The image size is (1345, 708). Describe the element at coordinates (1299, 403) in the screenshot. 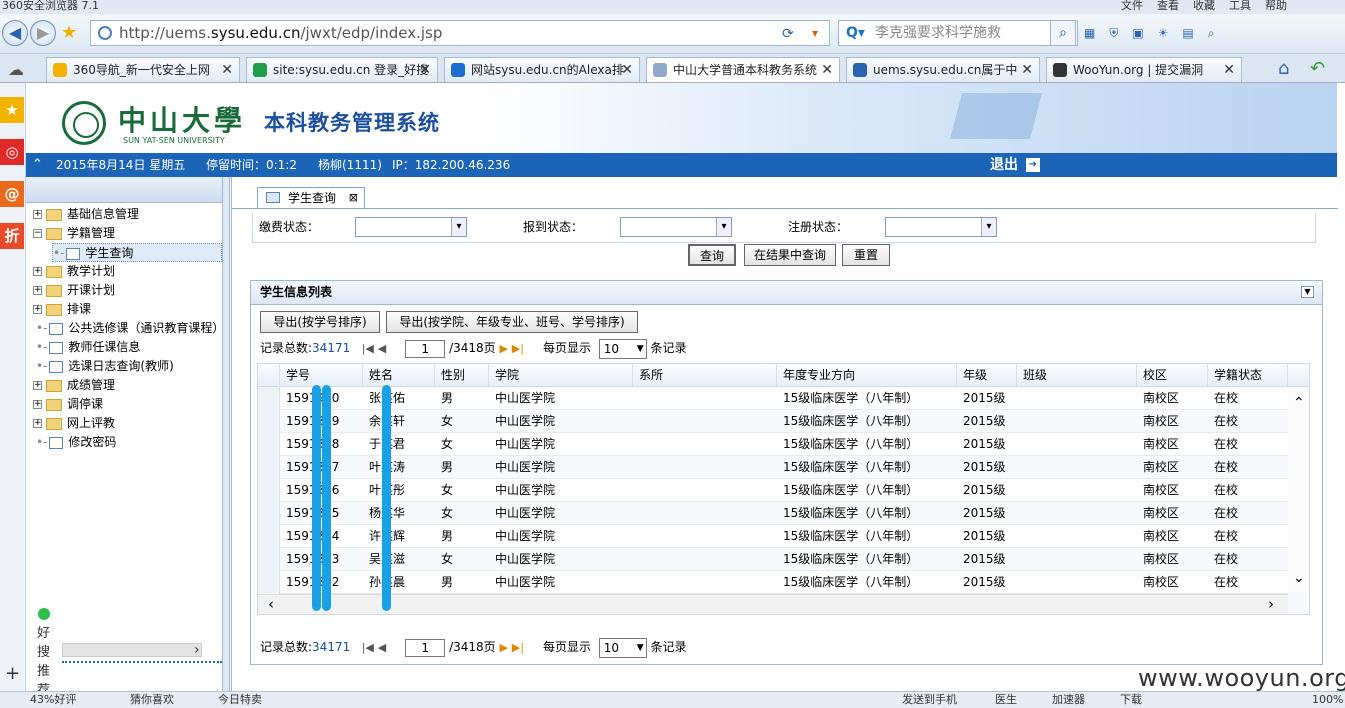

I see `scroll-up-icon: ⌃` at that location.